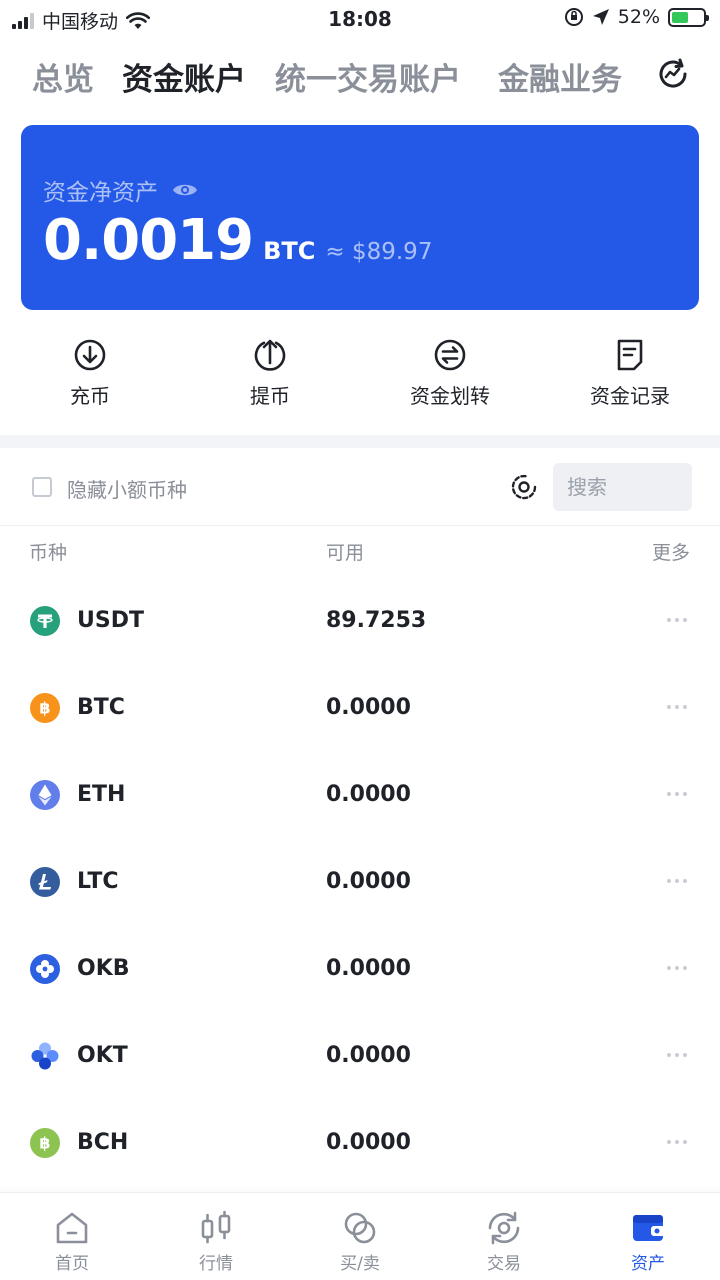 This screenshot has width=720, height=1280. I want to click on record-icon, so click(630, 355).